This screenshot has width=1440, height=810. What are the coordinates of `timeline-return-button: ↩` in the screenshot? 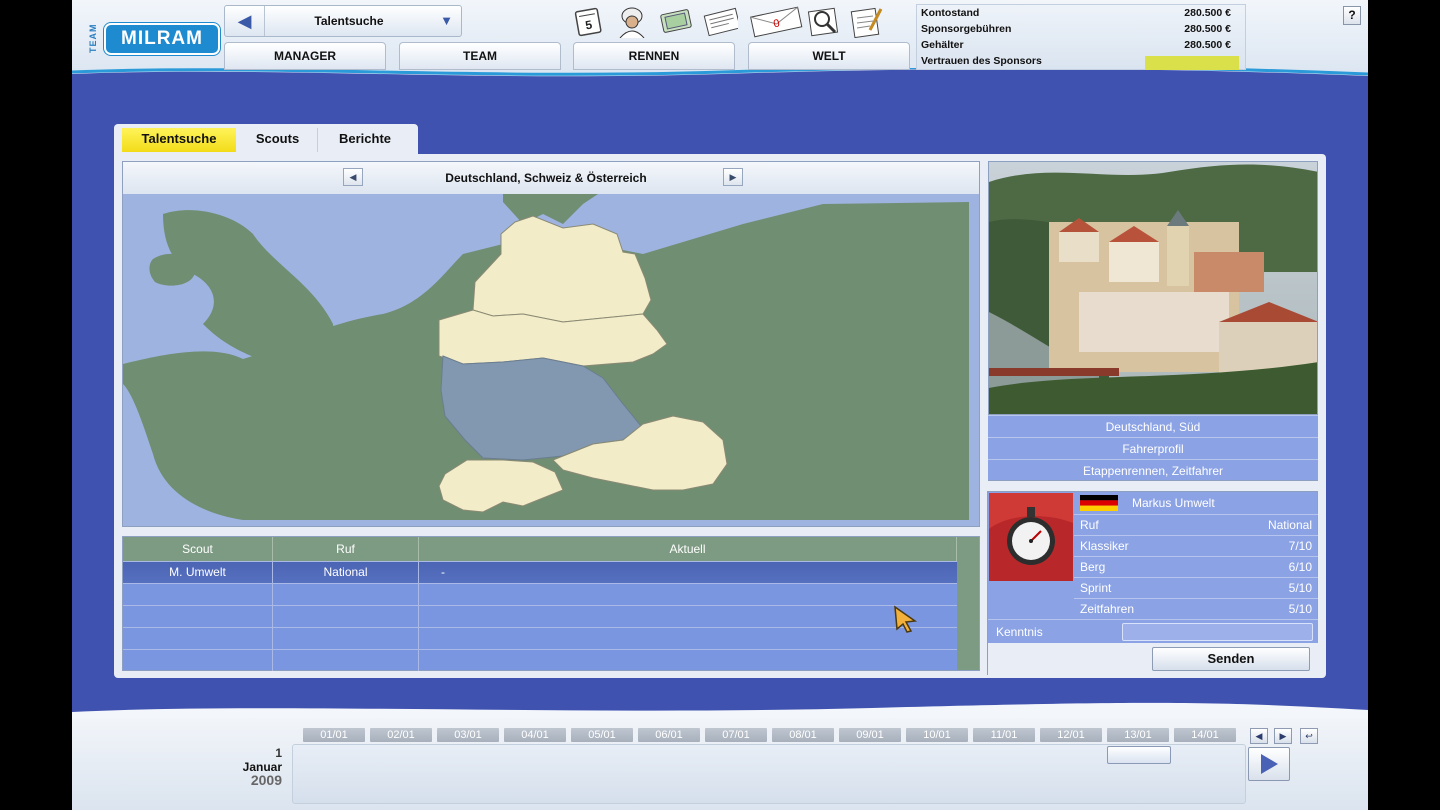 It's located at (1309, 736).